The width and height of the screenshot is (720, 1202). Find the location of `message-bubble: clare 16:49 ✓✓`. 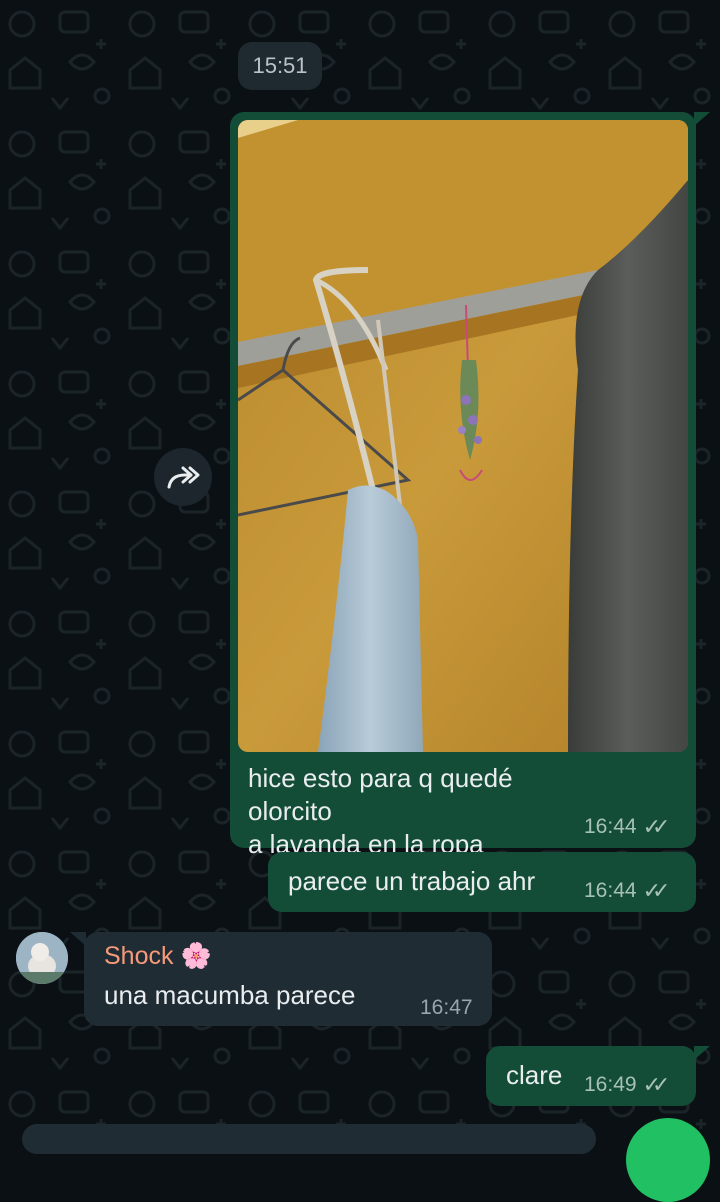

message-bubble: clare 16:49 ✓✓ is located at coordinates (598, 1076).